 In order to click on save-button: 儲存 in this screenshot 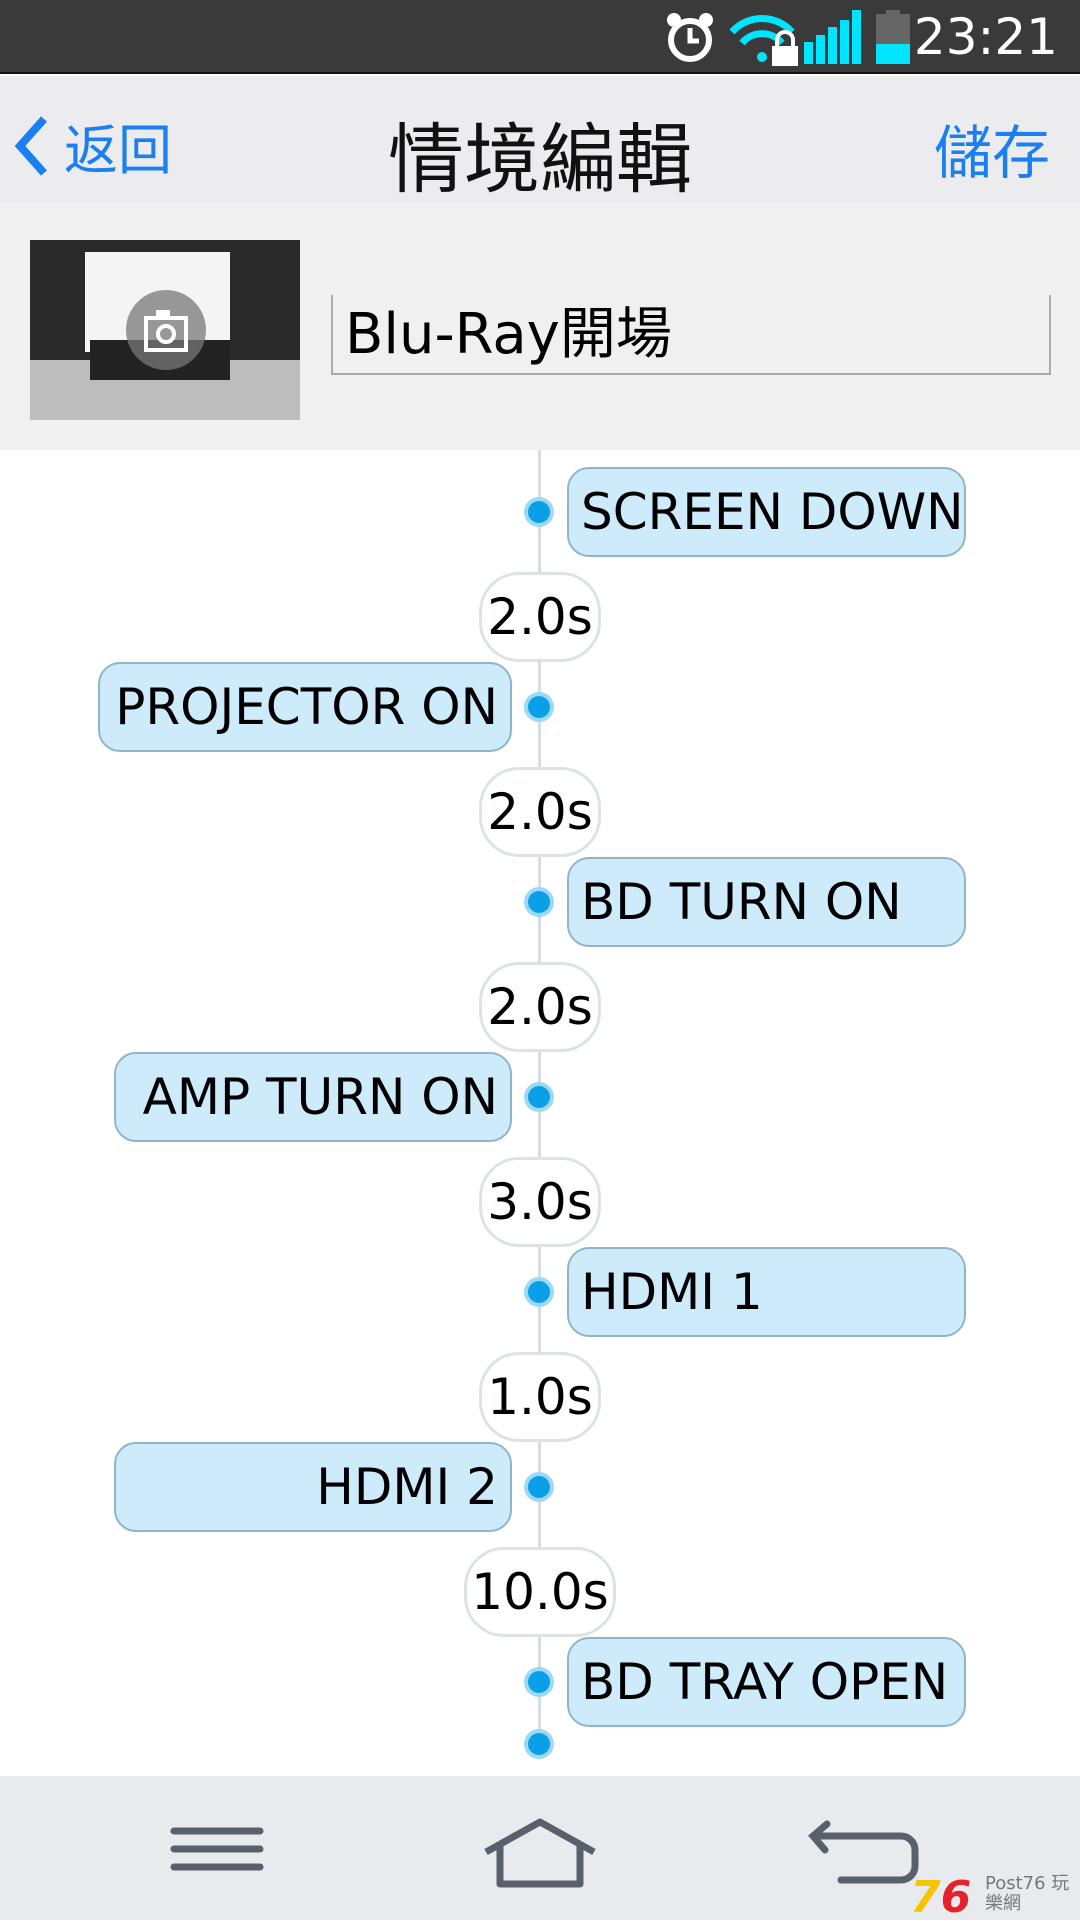, I will do `click(992, 148)`.